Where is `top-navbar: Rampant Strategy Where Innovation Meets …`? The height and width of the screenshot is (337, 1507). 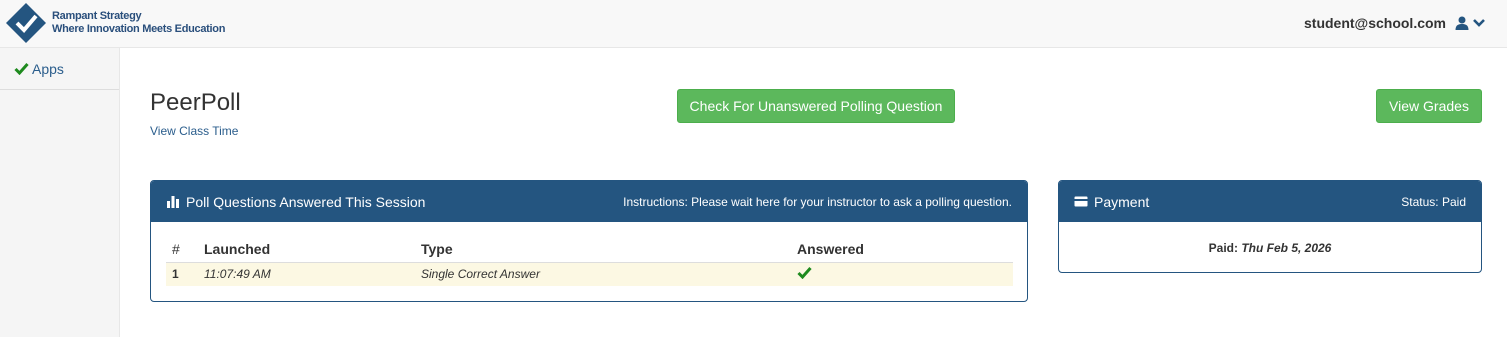
top-navbar: Rampant Strategy Where Innovation Meets … is located at coordinates (753, 24).